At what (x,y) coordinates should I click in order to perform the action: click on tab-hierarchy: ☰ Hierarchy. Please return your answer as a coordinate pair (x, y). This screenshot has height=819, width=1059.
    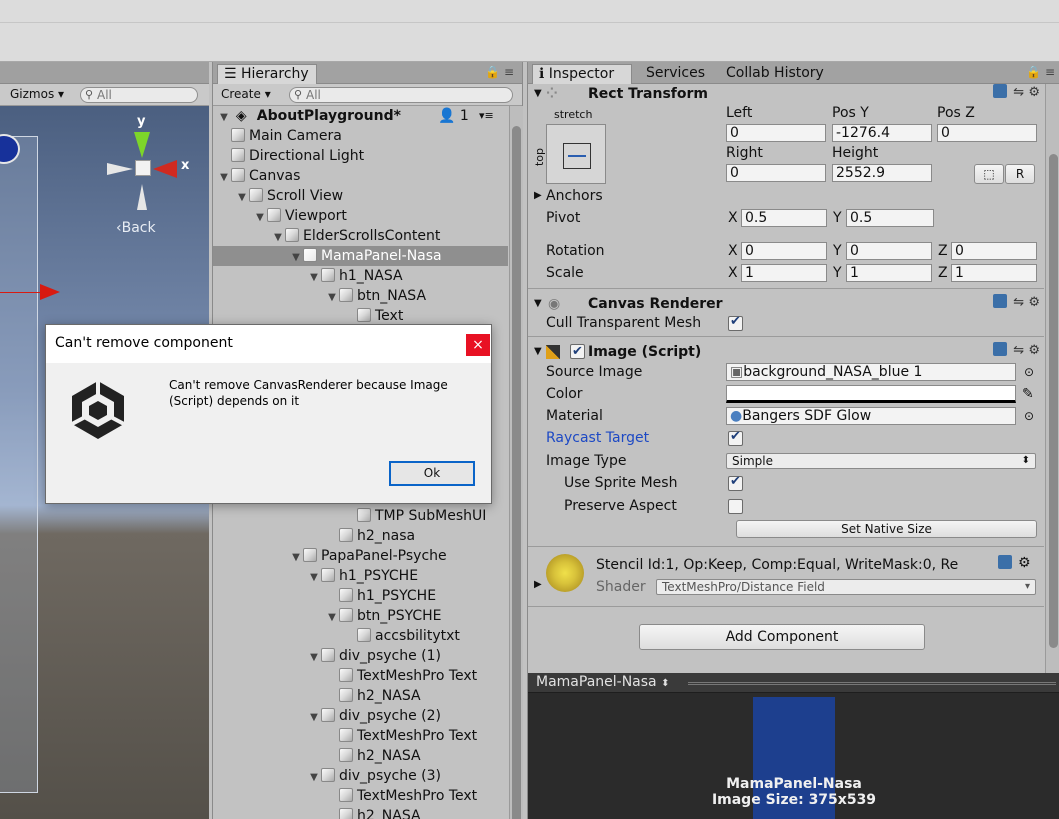
    Looking at the image, I should click on (267, 74).